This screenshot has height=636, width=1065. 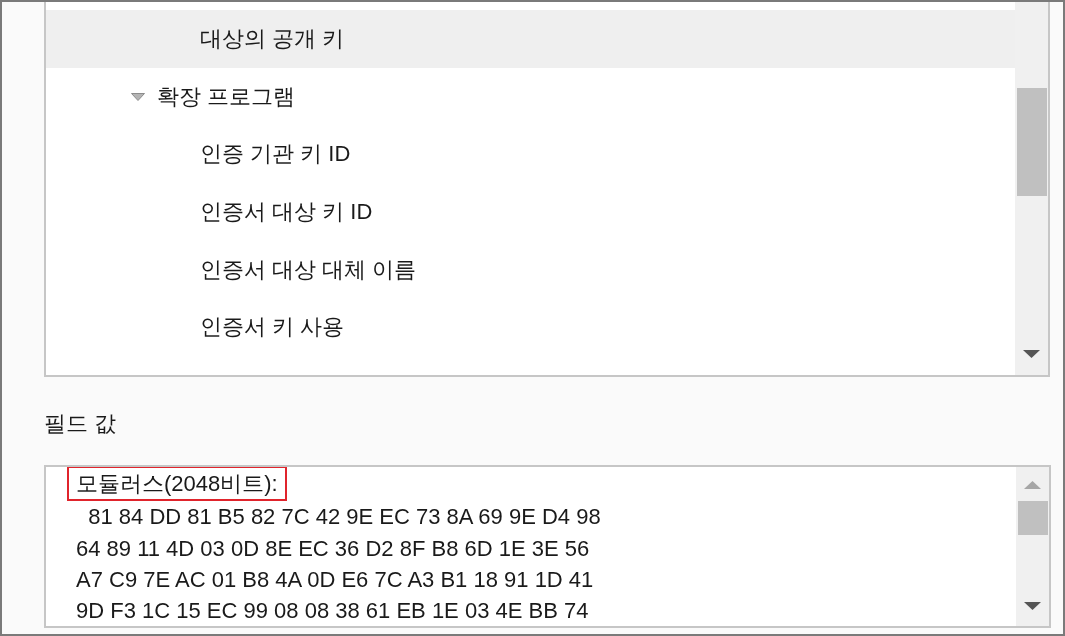 I want to click on tree-item: 대상의 공개 키, so click(x=530, y=39).